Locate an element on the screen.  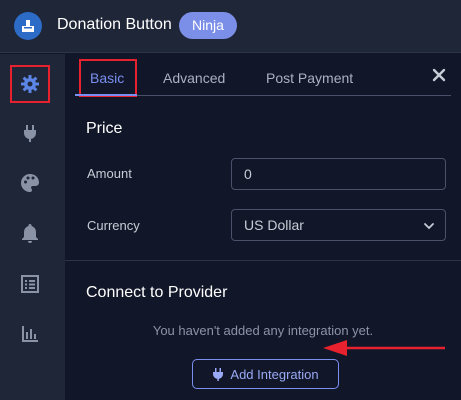
sidebar-item-settings is located at coordinates (30, 84).